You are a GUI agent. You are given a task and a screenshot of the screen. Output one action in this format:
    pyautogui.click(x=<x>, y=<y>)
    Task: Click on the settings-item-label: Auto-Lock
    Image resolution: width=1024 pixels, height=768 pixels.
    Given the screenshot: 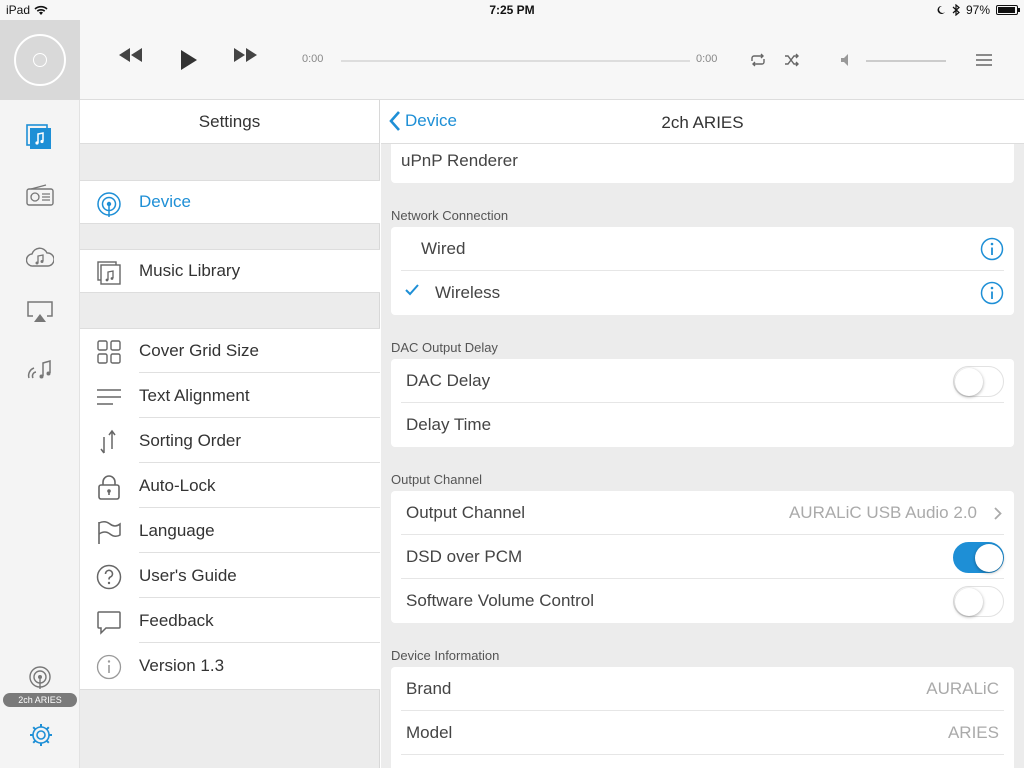 What is the action you would take?
    pyautogui.click(x=177, y=485)
    